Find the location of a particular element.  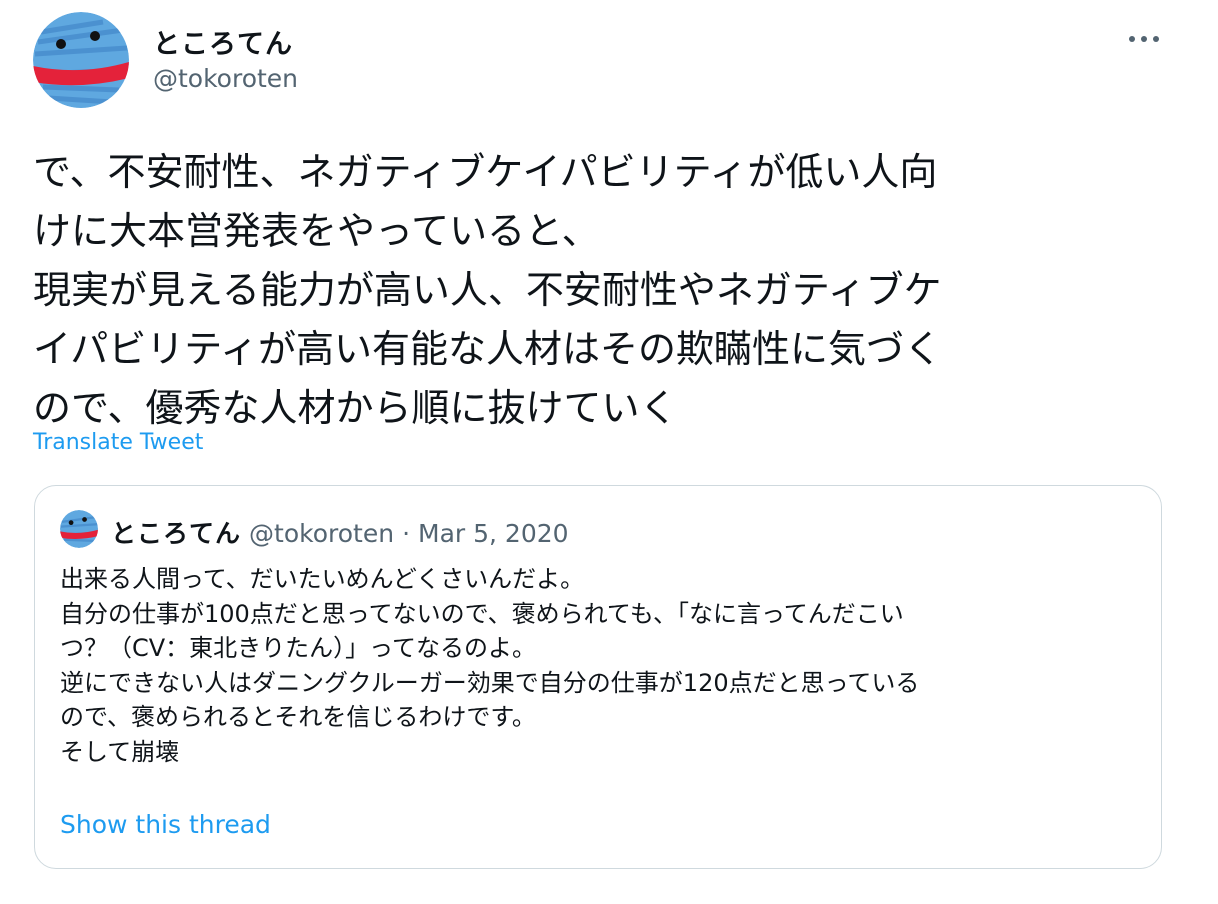

quote-header: ところてん @tokoroten · Mar 5, 2020 is located at coordinates (340, 532).